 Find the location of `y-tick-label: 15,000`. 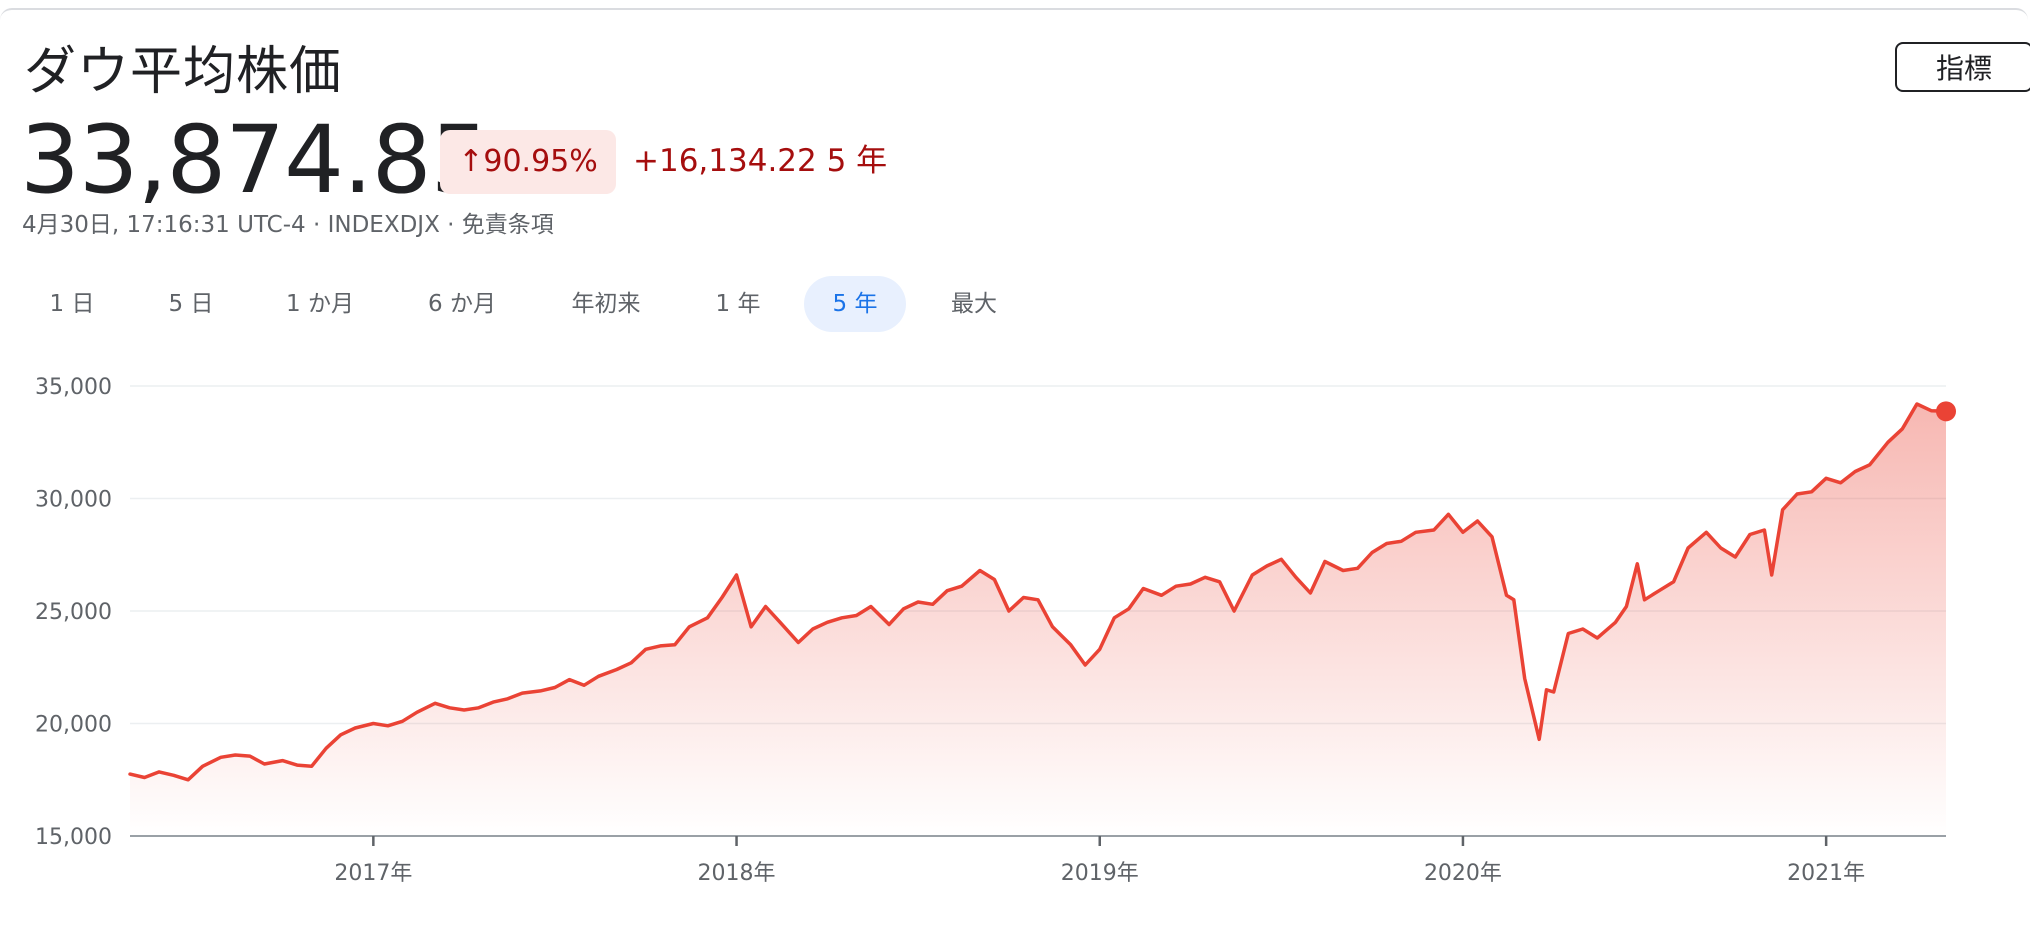

y-tick-label: 15,000 is located at coordinates (73, 837).